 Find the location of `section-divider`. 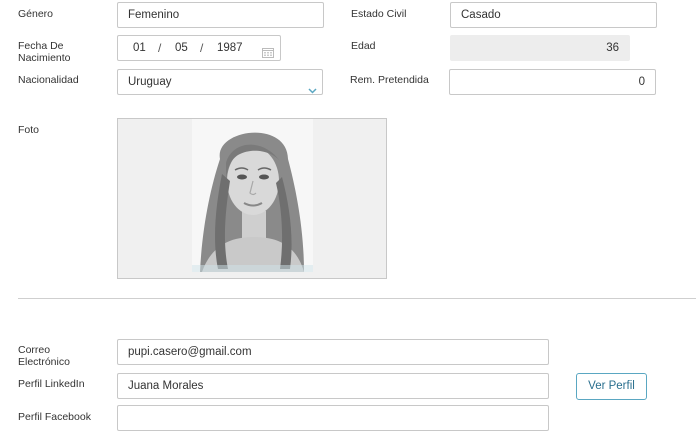

section-divider is located at coordinates (357, 298).